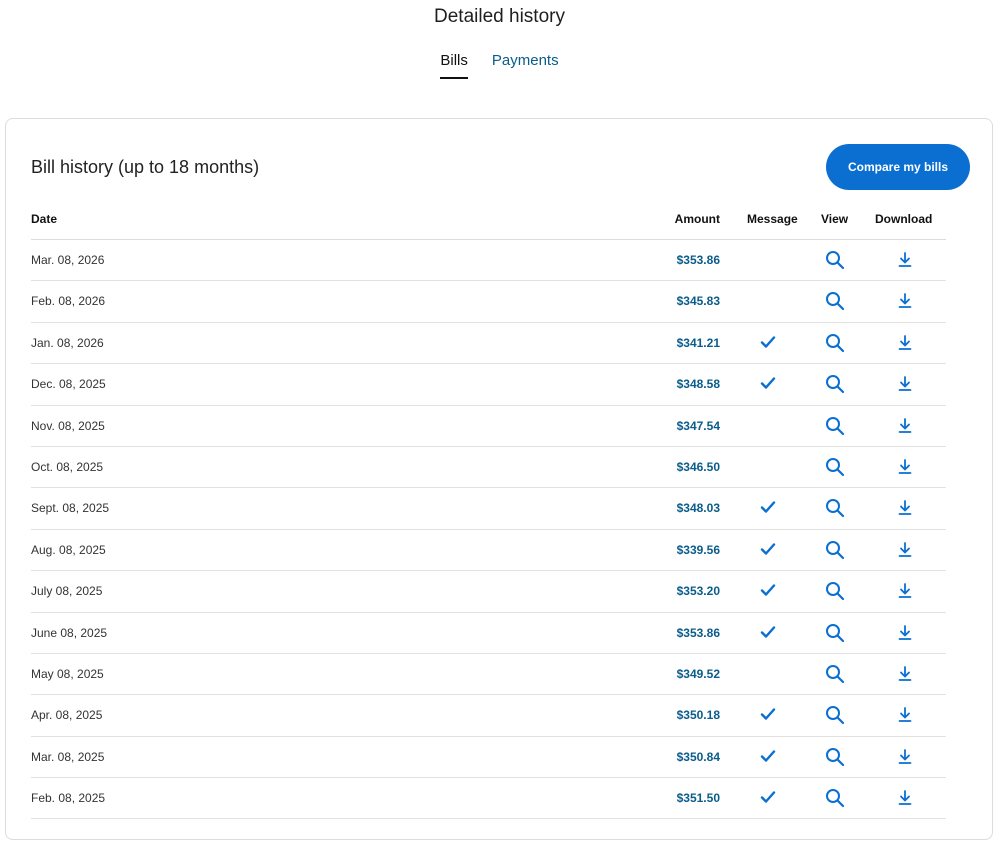 The height and width of the screenshot is (850, 999). What do you see at coordinates (488, 675) in the screenshot?
I see `table-row: May 08, 2025 $349.52` at bounding box center [488, 675].